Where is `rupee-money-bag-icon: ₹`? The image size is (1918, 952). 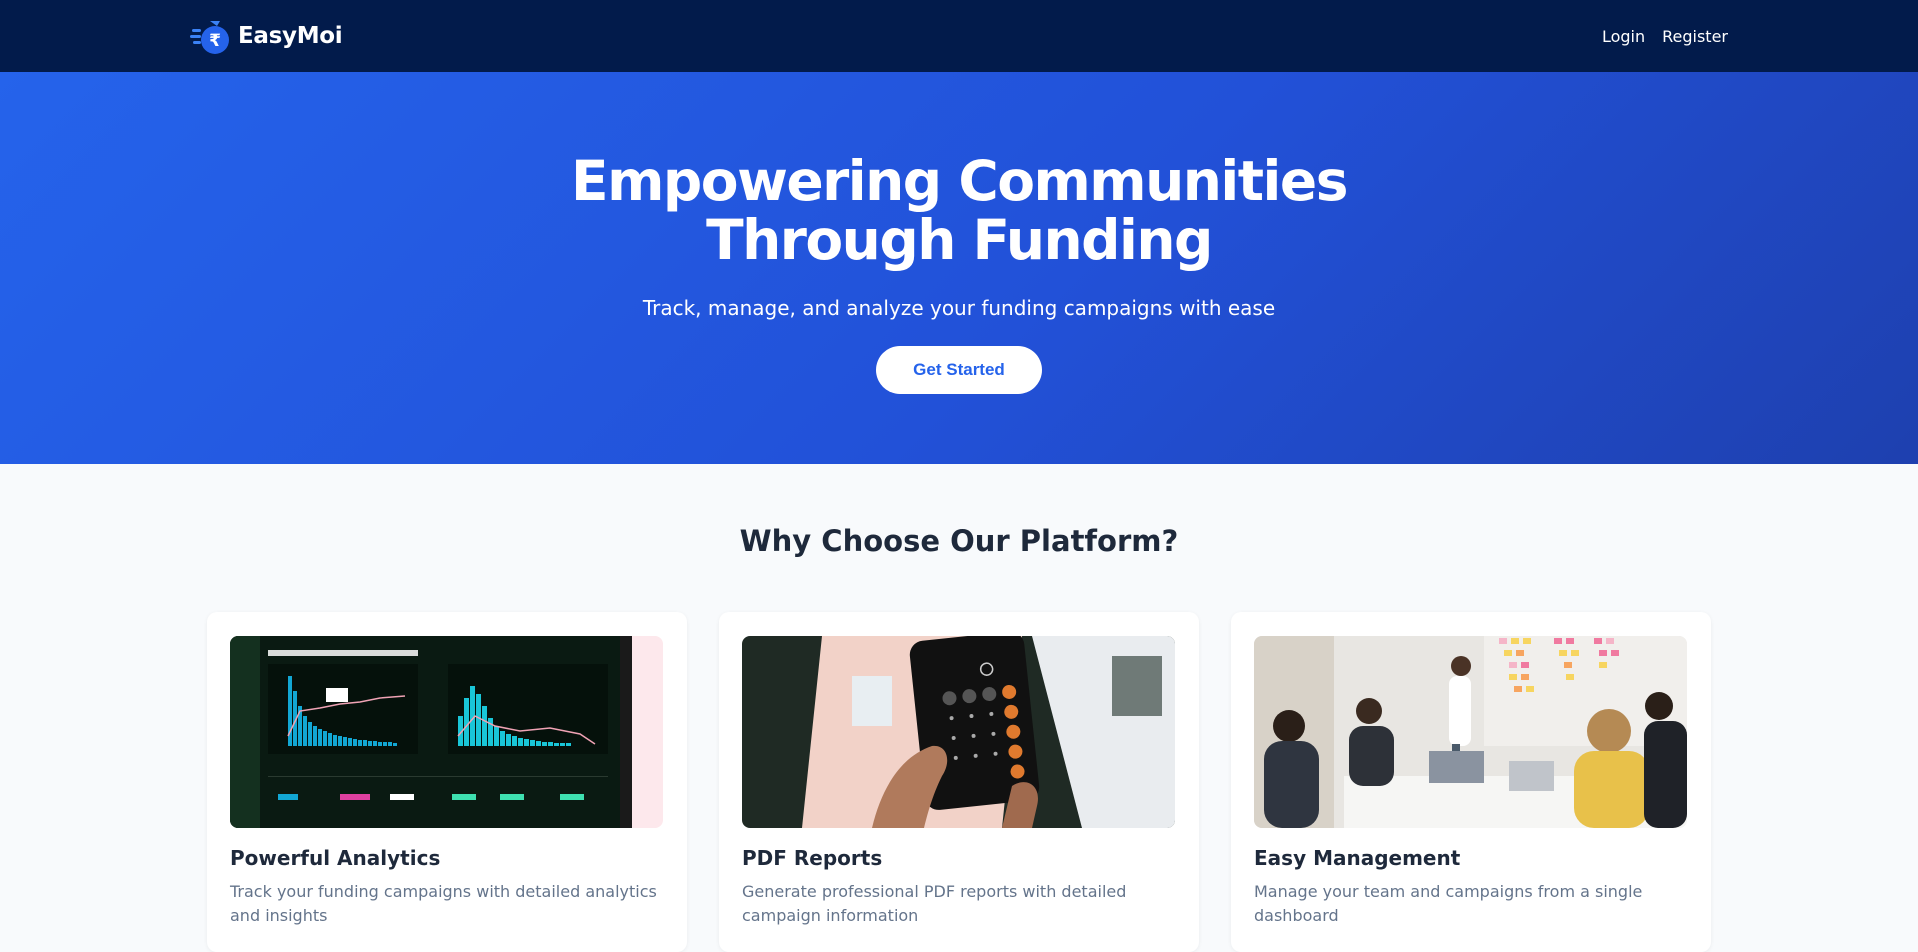 rupee-money-bag-icon: ₹ is located at coordinates (212, 36).